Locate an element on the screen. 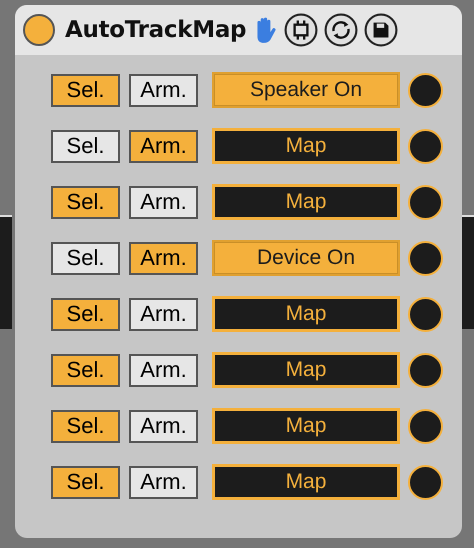 This screenshot has height=548, width=474. map-button: Speaker On is located at coordinates (306, 90).